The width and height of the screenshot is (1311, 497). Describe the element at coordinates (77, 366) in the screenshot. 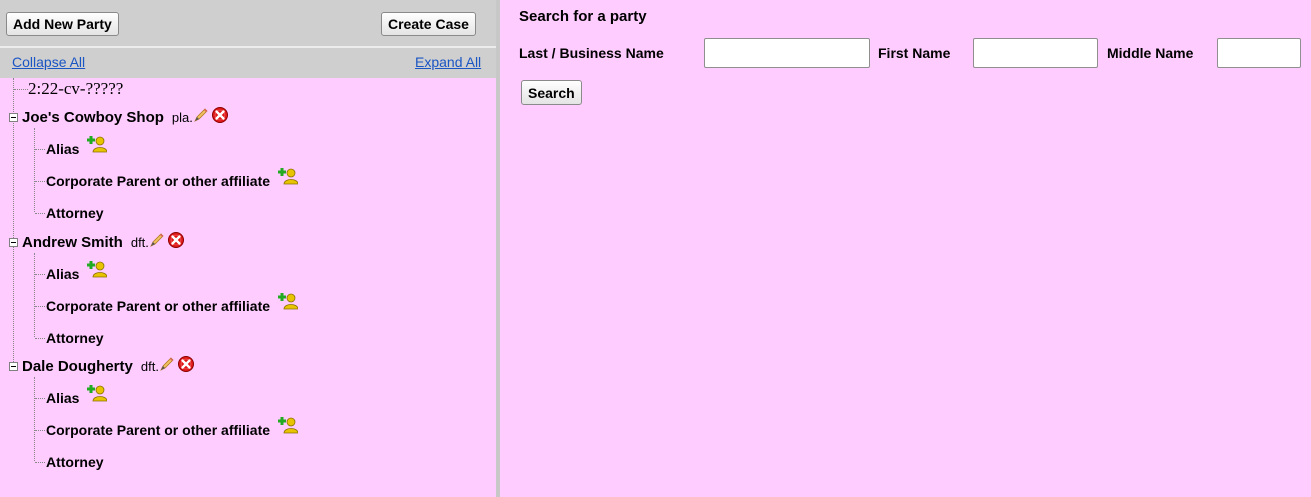

I see `party-name: Dale Dougherty` at that location.